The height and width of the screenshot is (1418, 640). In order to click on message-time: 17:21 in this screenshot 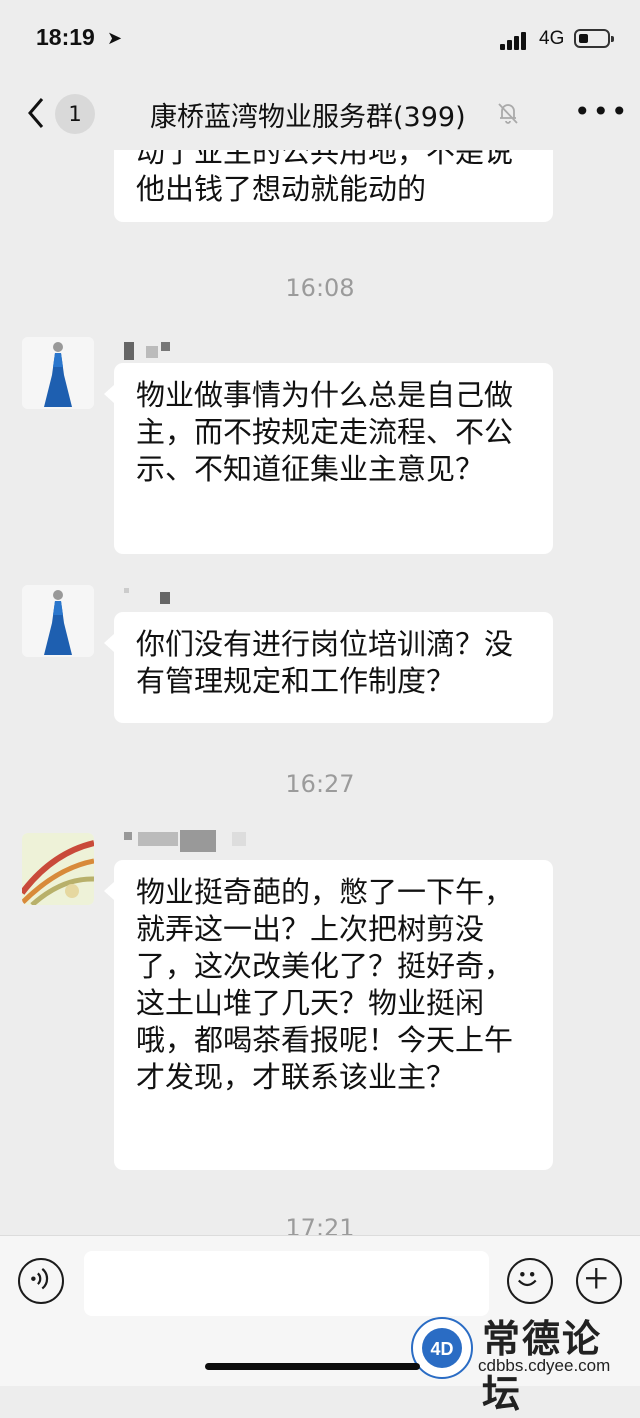, I will do `click(320, 1224)`.